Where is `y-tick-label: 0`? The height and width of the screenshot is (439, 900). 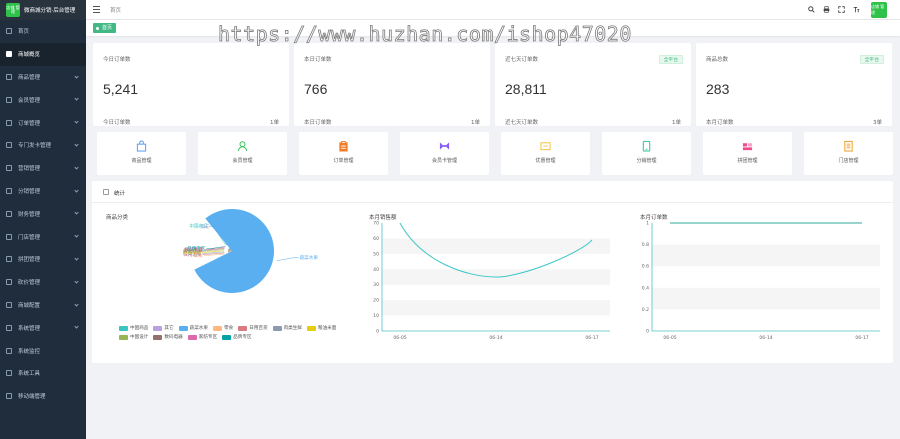
y-tick-label: 0 is located at coordinates (377, 332).